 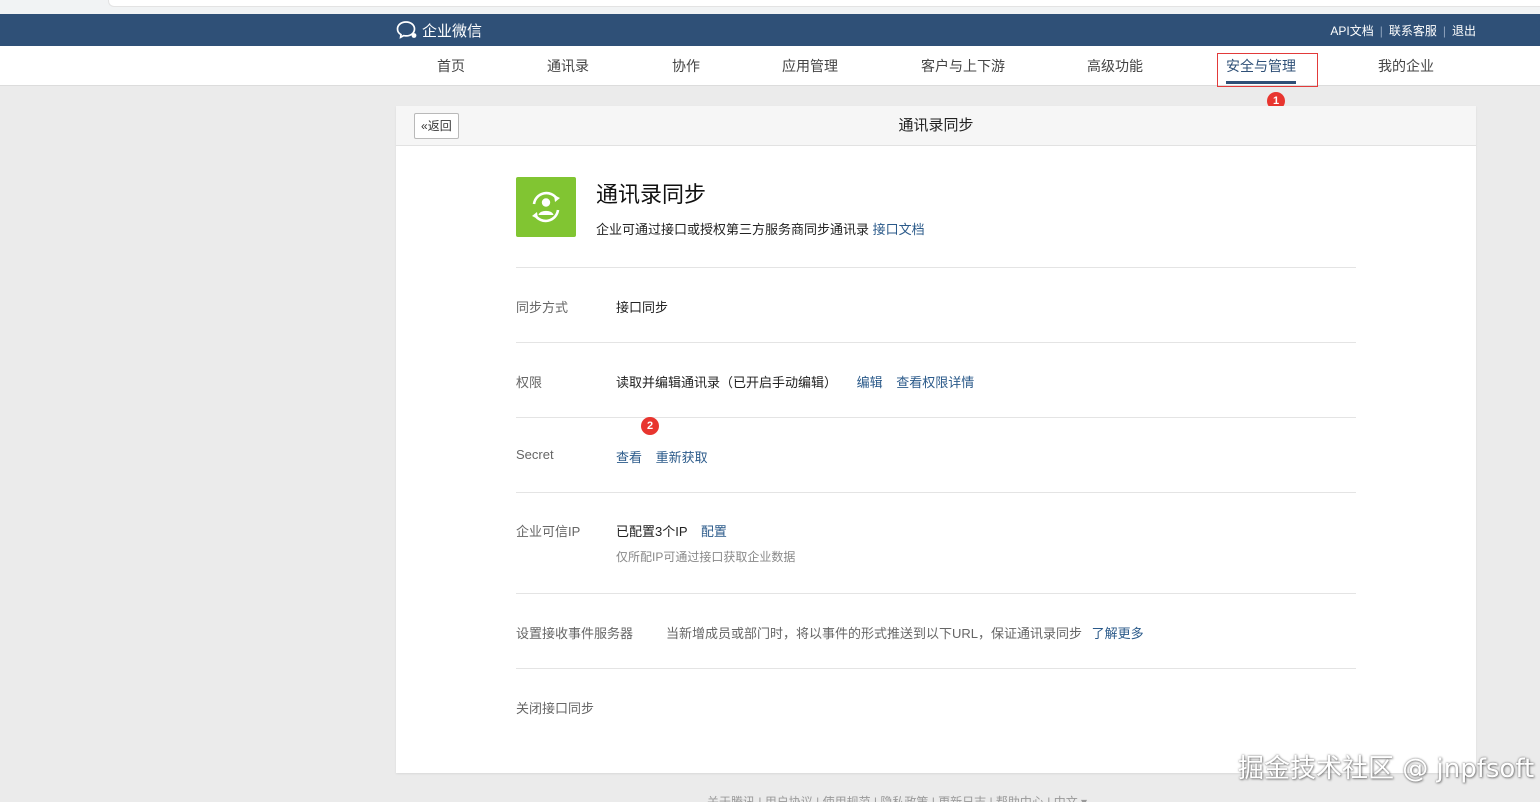 I want to click on browser-chrome-strip, so click(x=770, y=7).